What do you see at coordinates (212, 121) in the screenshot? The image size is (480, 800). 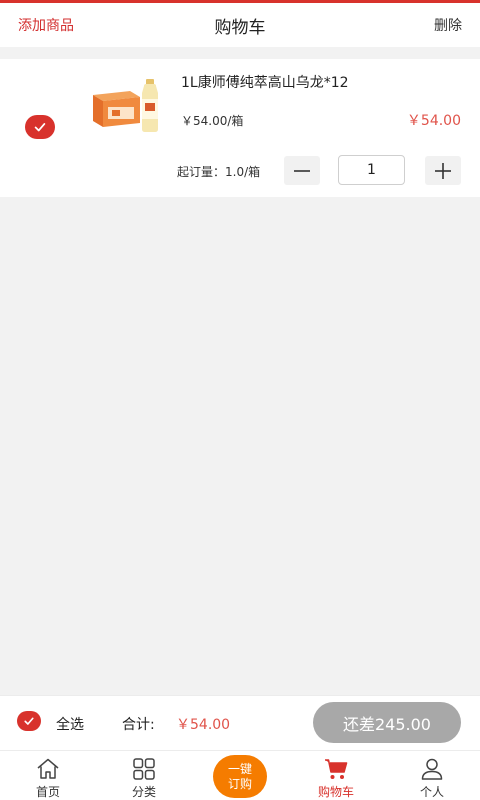 I see `item-unit-price: ￥54.00/箱` at bounding box center [212, 121].